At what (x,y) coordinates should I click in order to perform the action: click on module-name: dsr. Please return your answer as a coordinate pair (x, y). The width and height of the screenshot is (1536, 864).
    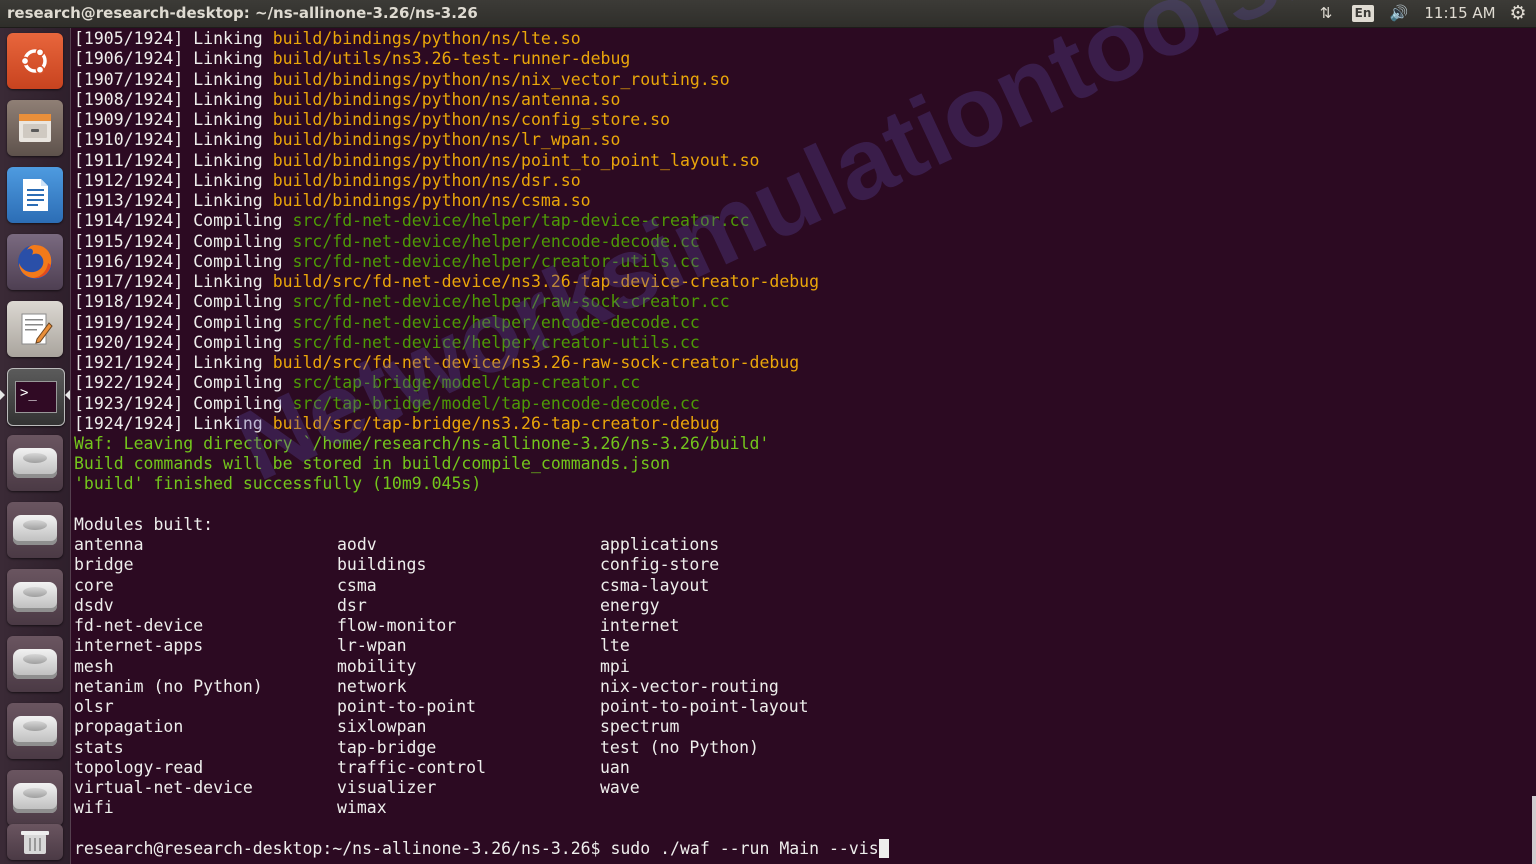
    Looking at the image, I should click on (352, 605).